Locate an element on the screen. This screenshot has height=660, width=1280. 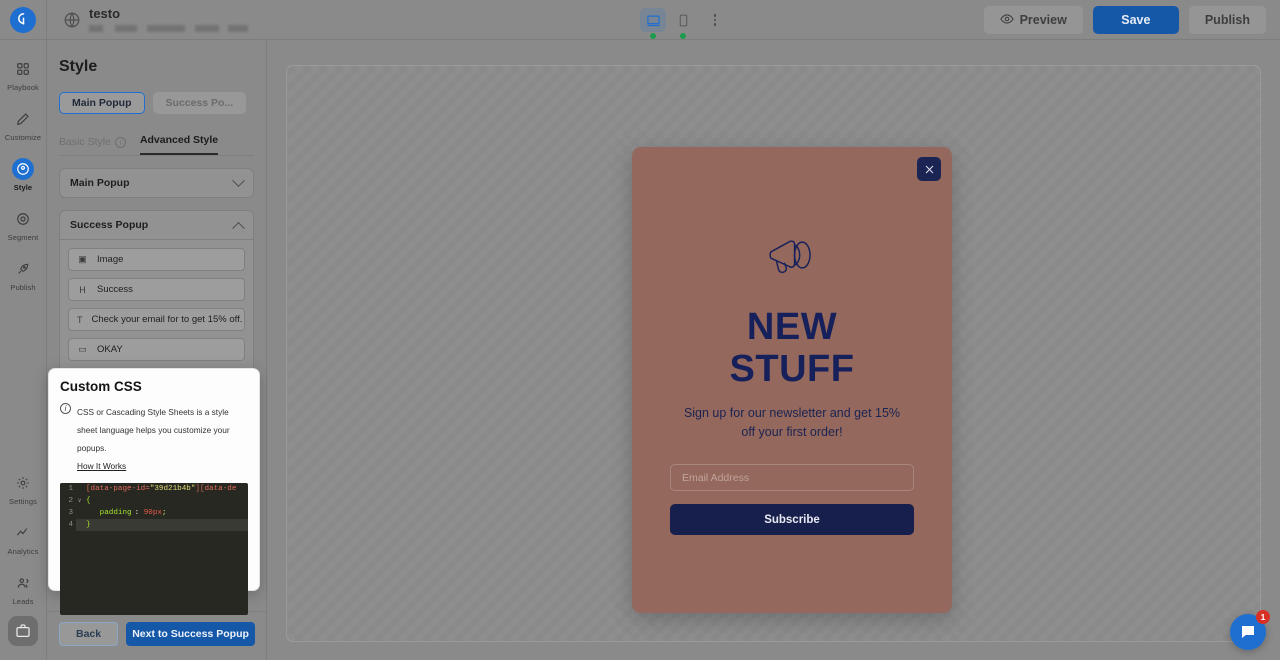
rail-label-analytics: Analytics is located at coordinates (23, 551).